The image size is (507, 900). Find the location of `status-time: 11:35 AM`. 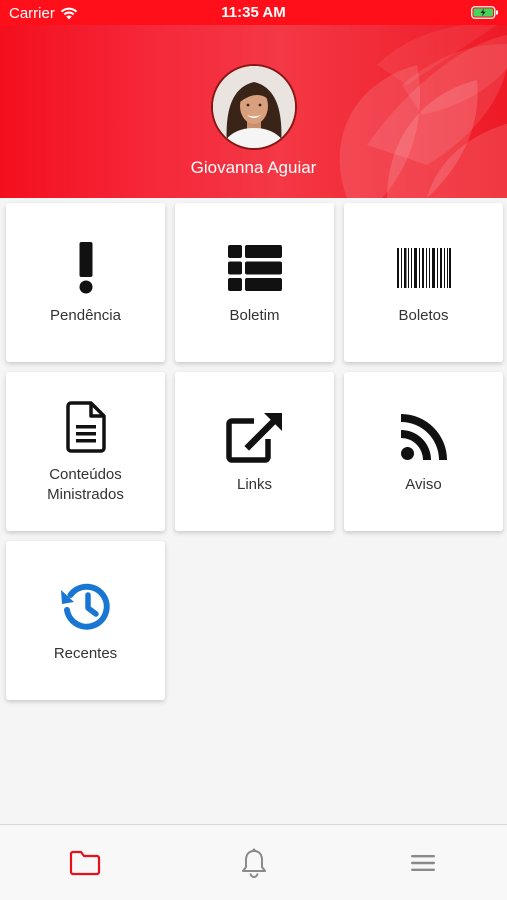

status-time: 11:35 AM is located at coordinates (253, 12).